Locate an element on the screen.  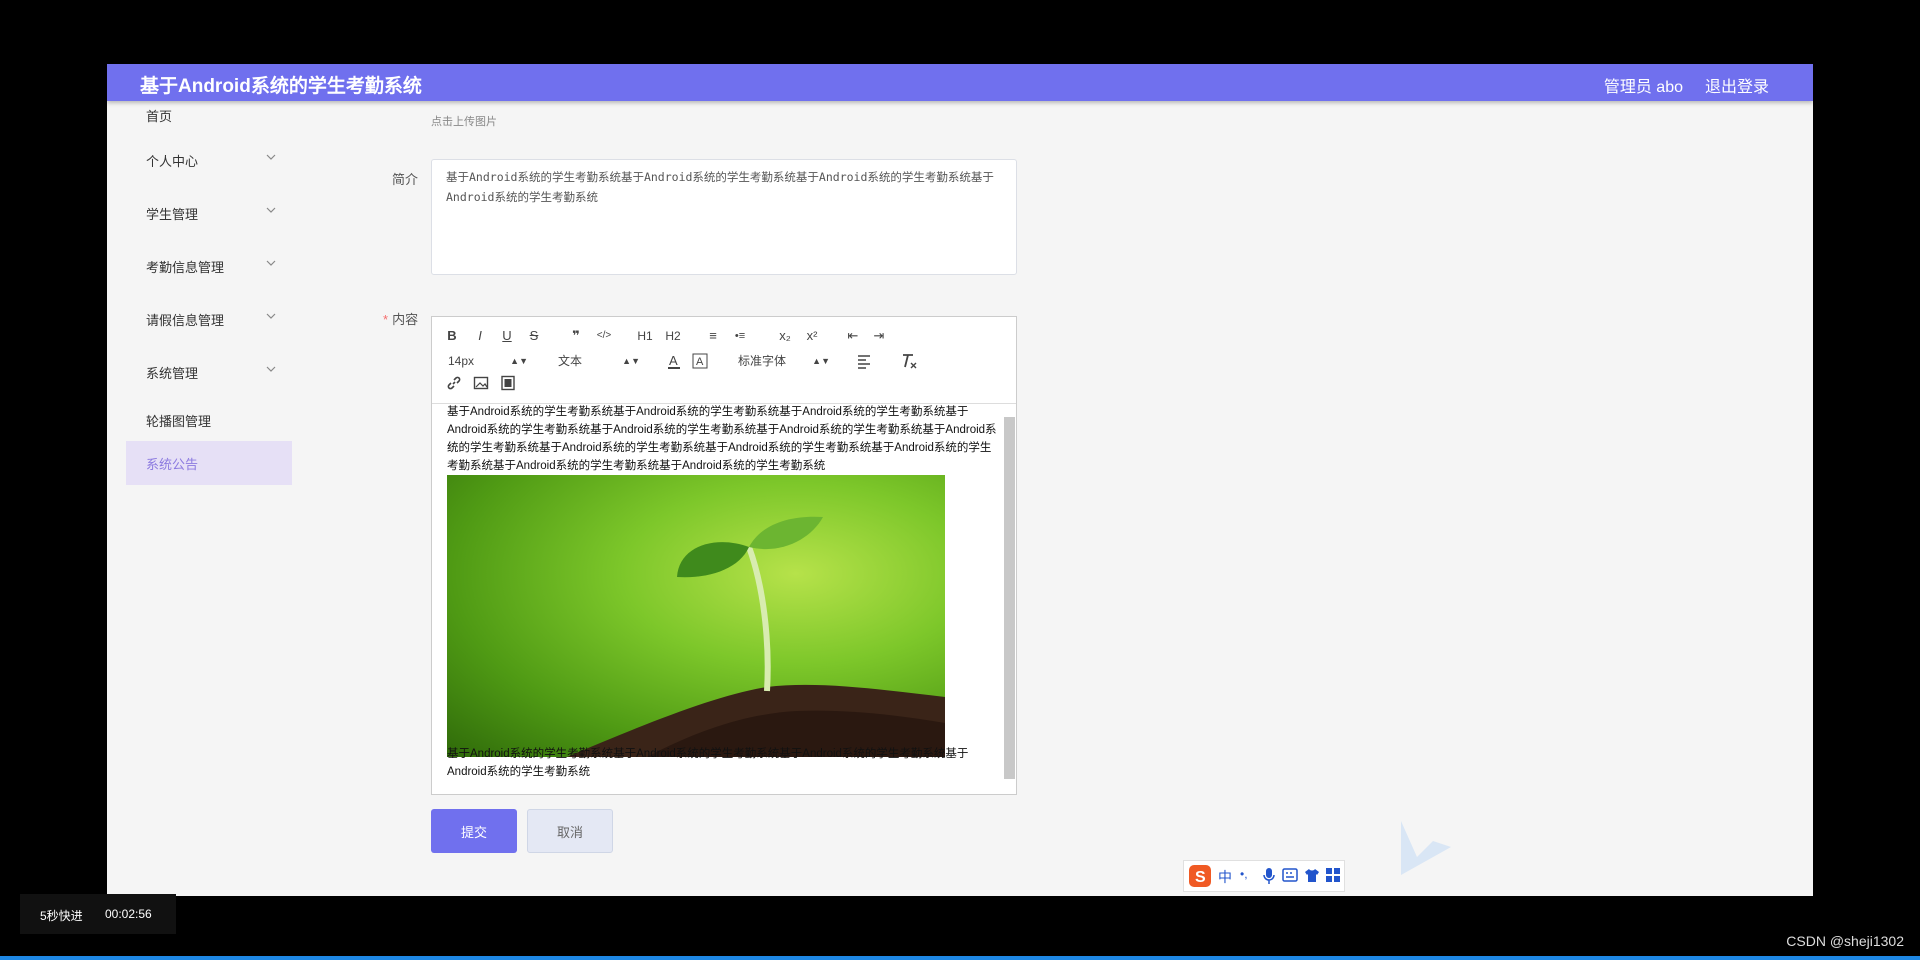
block-format-select: 文本 ▲▼ is located at coordinates (599, 361).